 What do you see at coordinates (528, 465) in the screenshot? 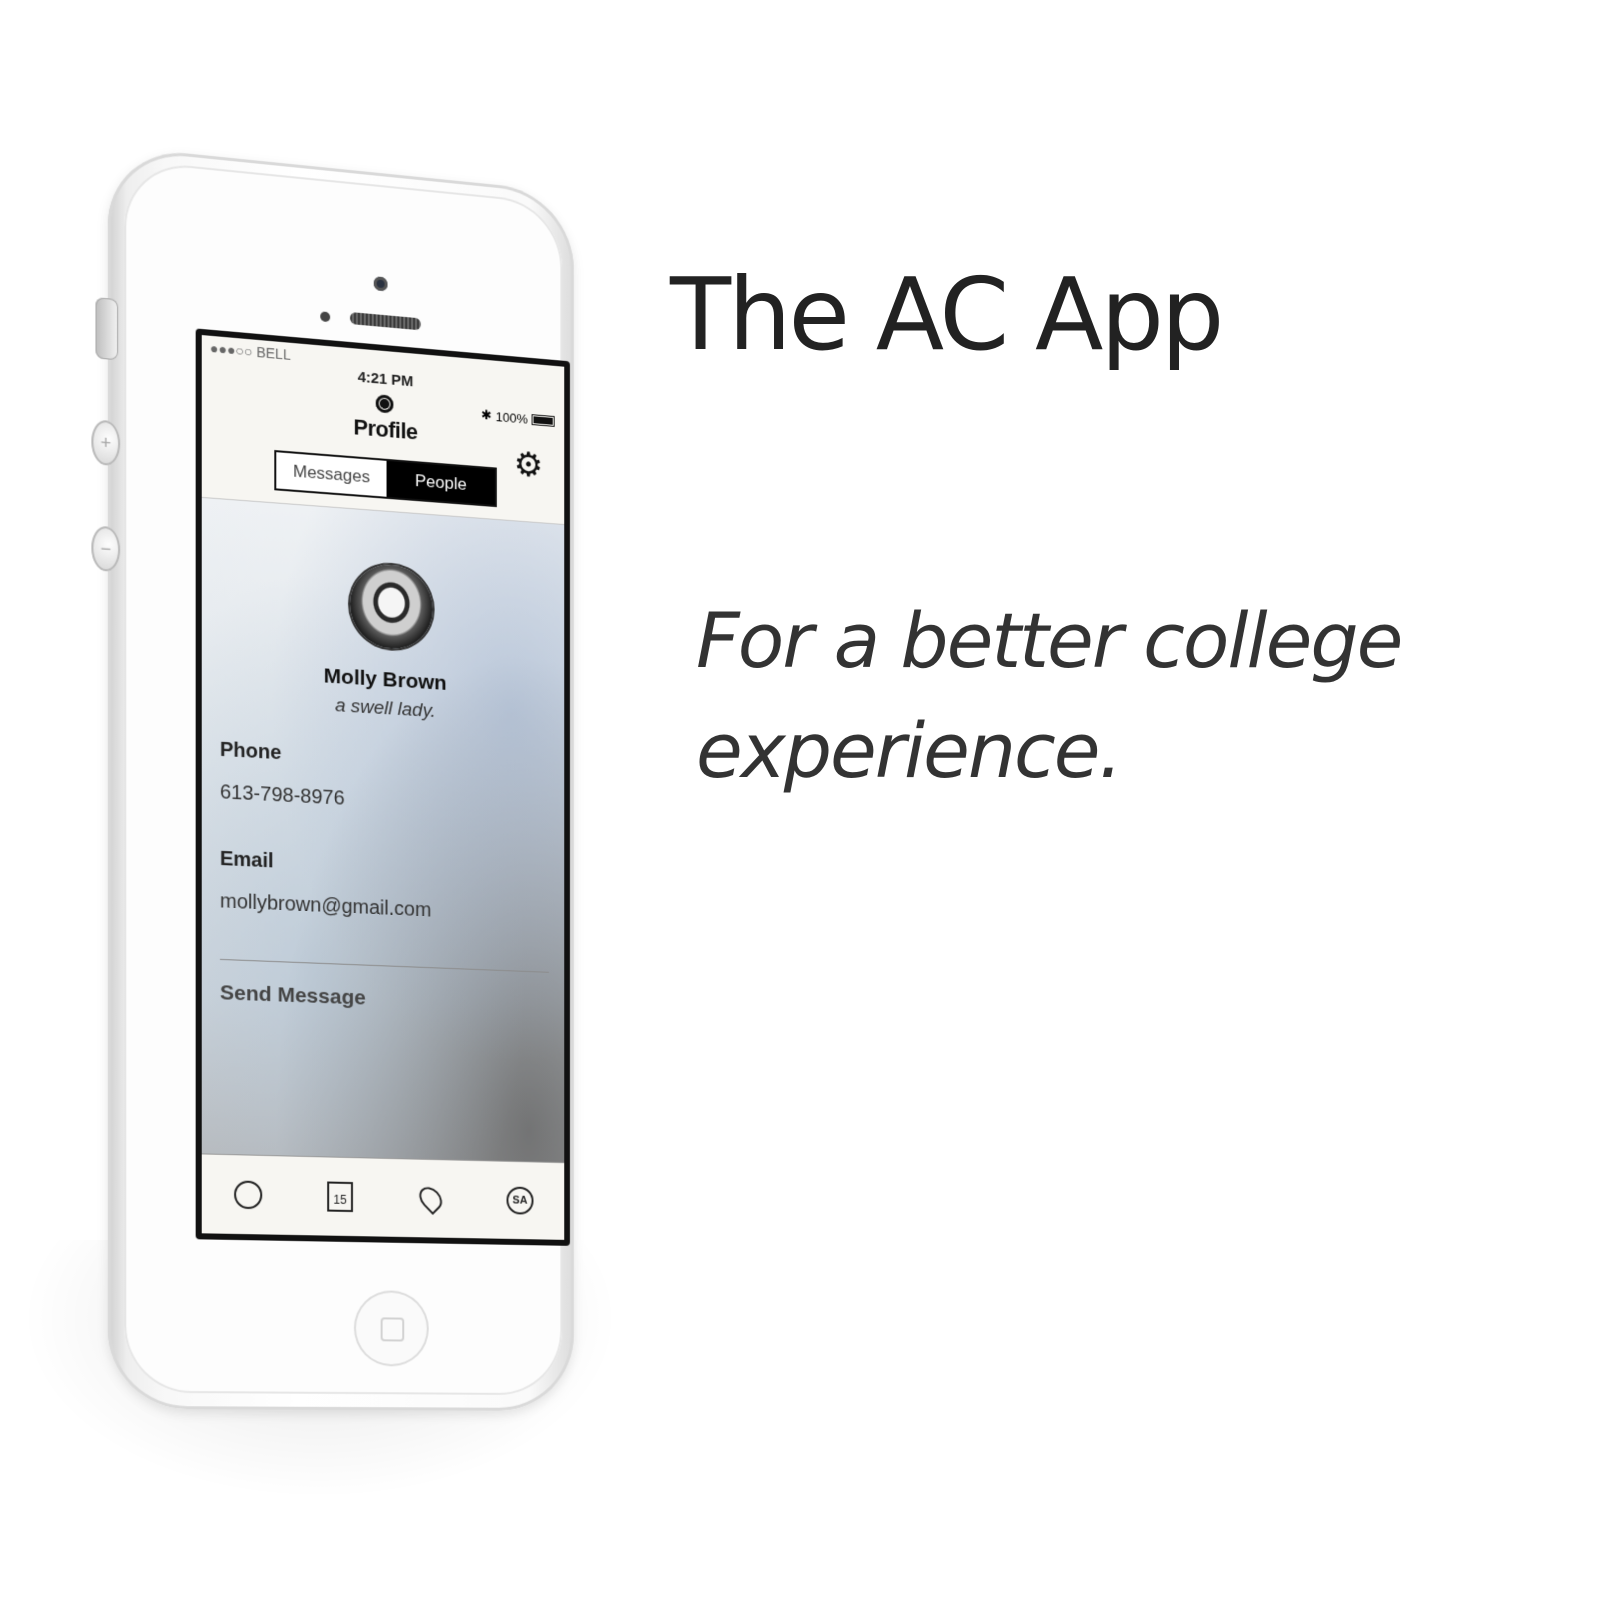
I see `gear-icon: ⚙` at bounding box center [528, 465].